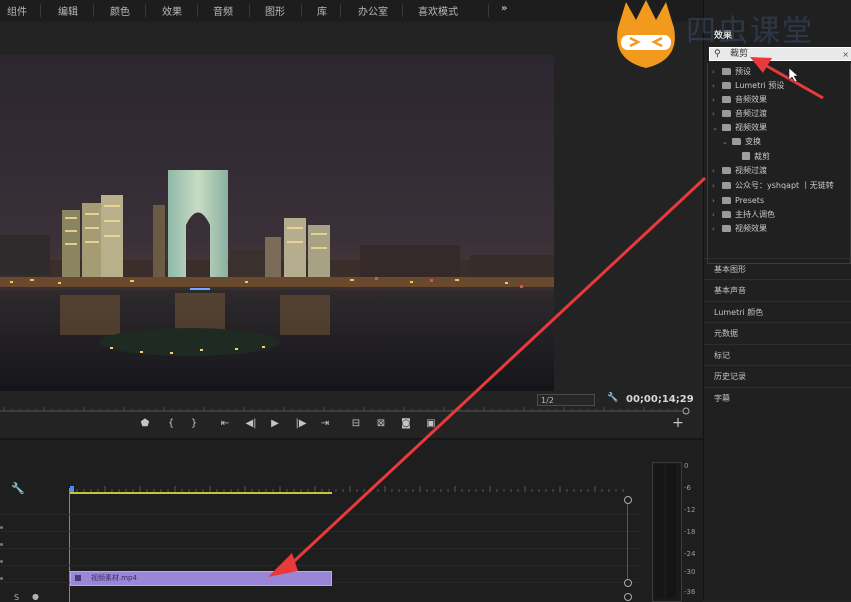 This screenshot has height=602, width=851. What do you see at coordinates (660, 399) in the screenshot?
I see `playhead-timecode: 00;00;14;29` at bounding box center [660, 399].